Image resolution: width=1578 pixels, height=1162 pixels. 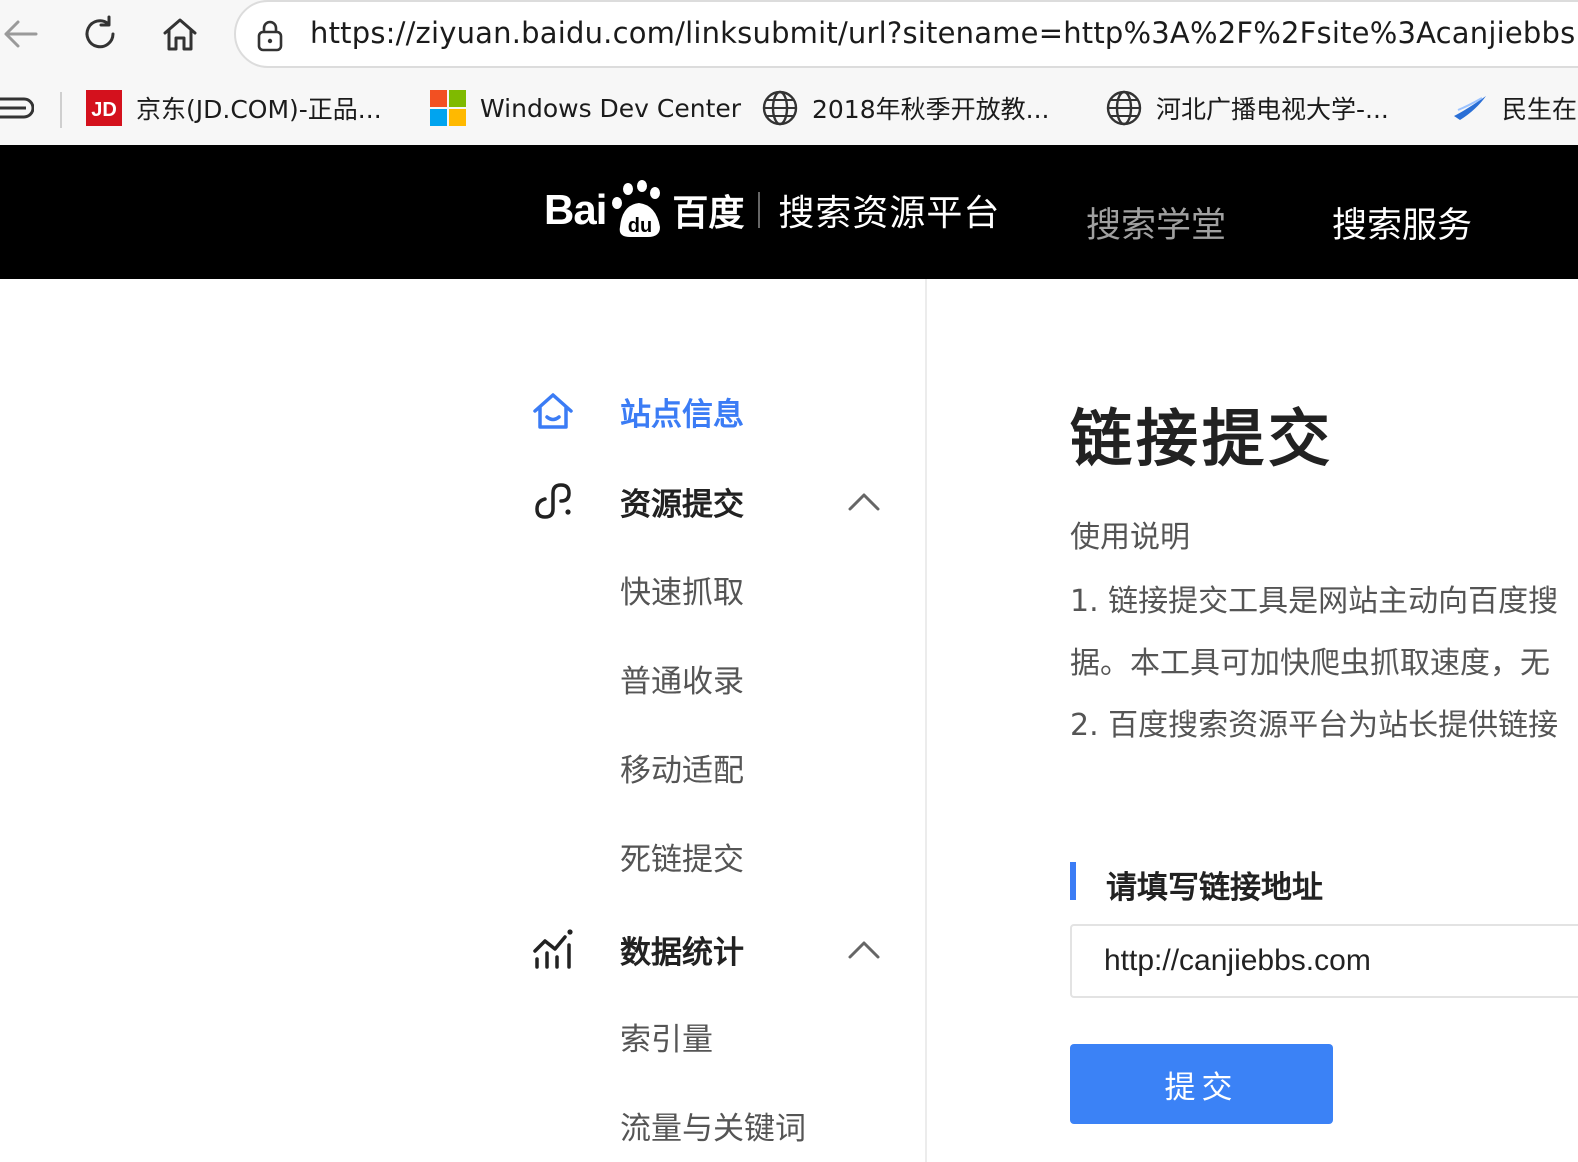 What do you see at coordinates (682, 856) in the screenshot?
I see `sidebar-item-dead-link: 死链提交` at bounding box center [682, 856].